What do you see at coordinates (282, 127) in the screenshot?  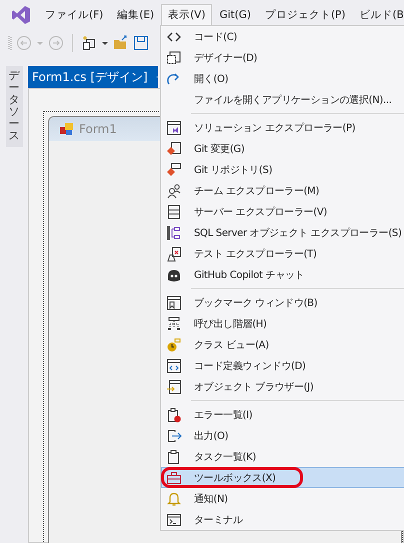 I see `menu-item: ソリューション エクスプローラー(P)` at bounding box center [282, 127].